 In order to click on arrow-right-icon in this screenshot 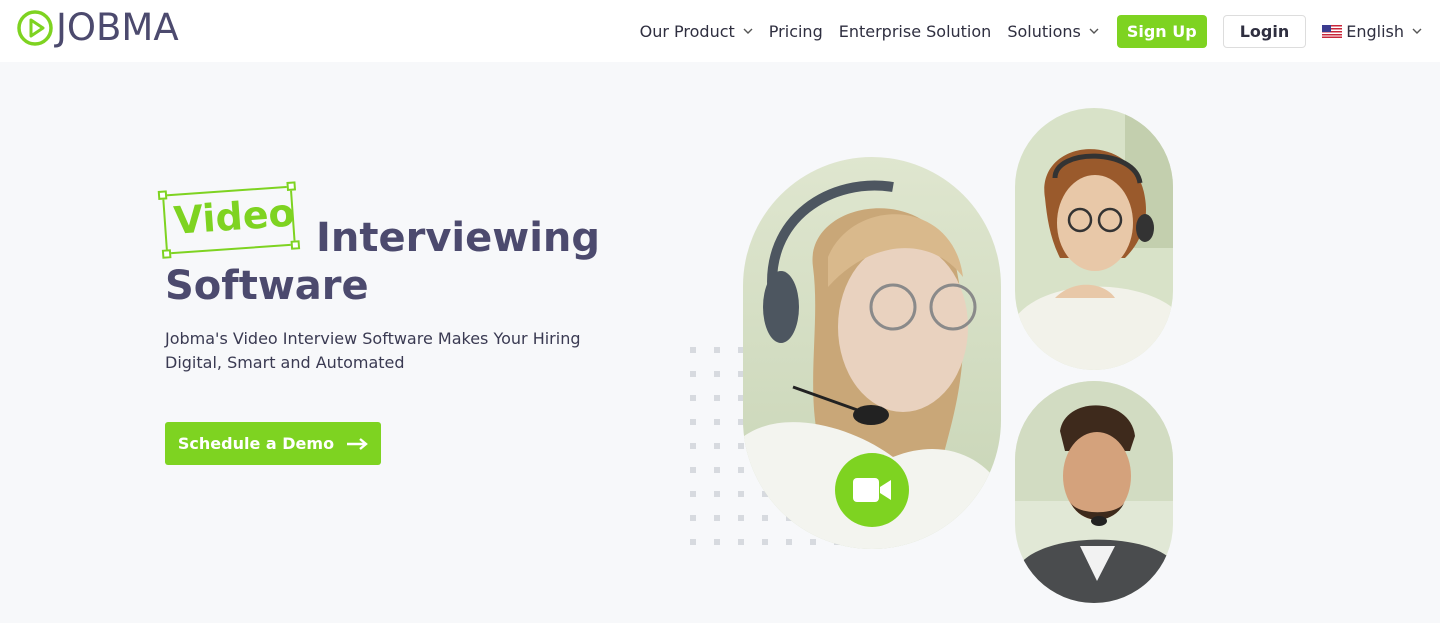, I will do `click(357, 443)`.